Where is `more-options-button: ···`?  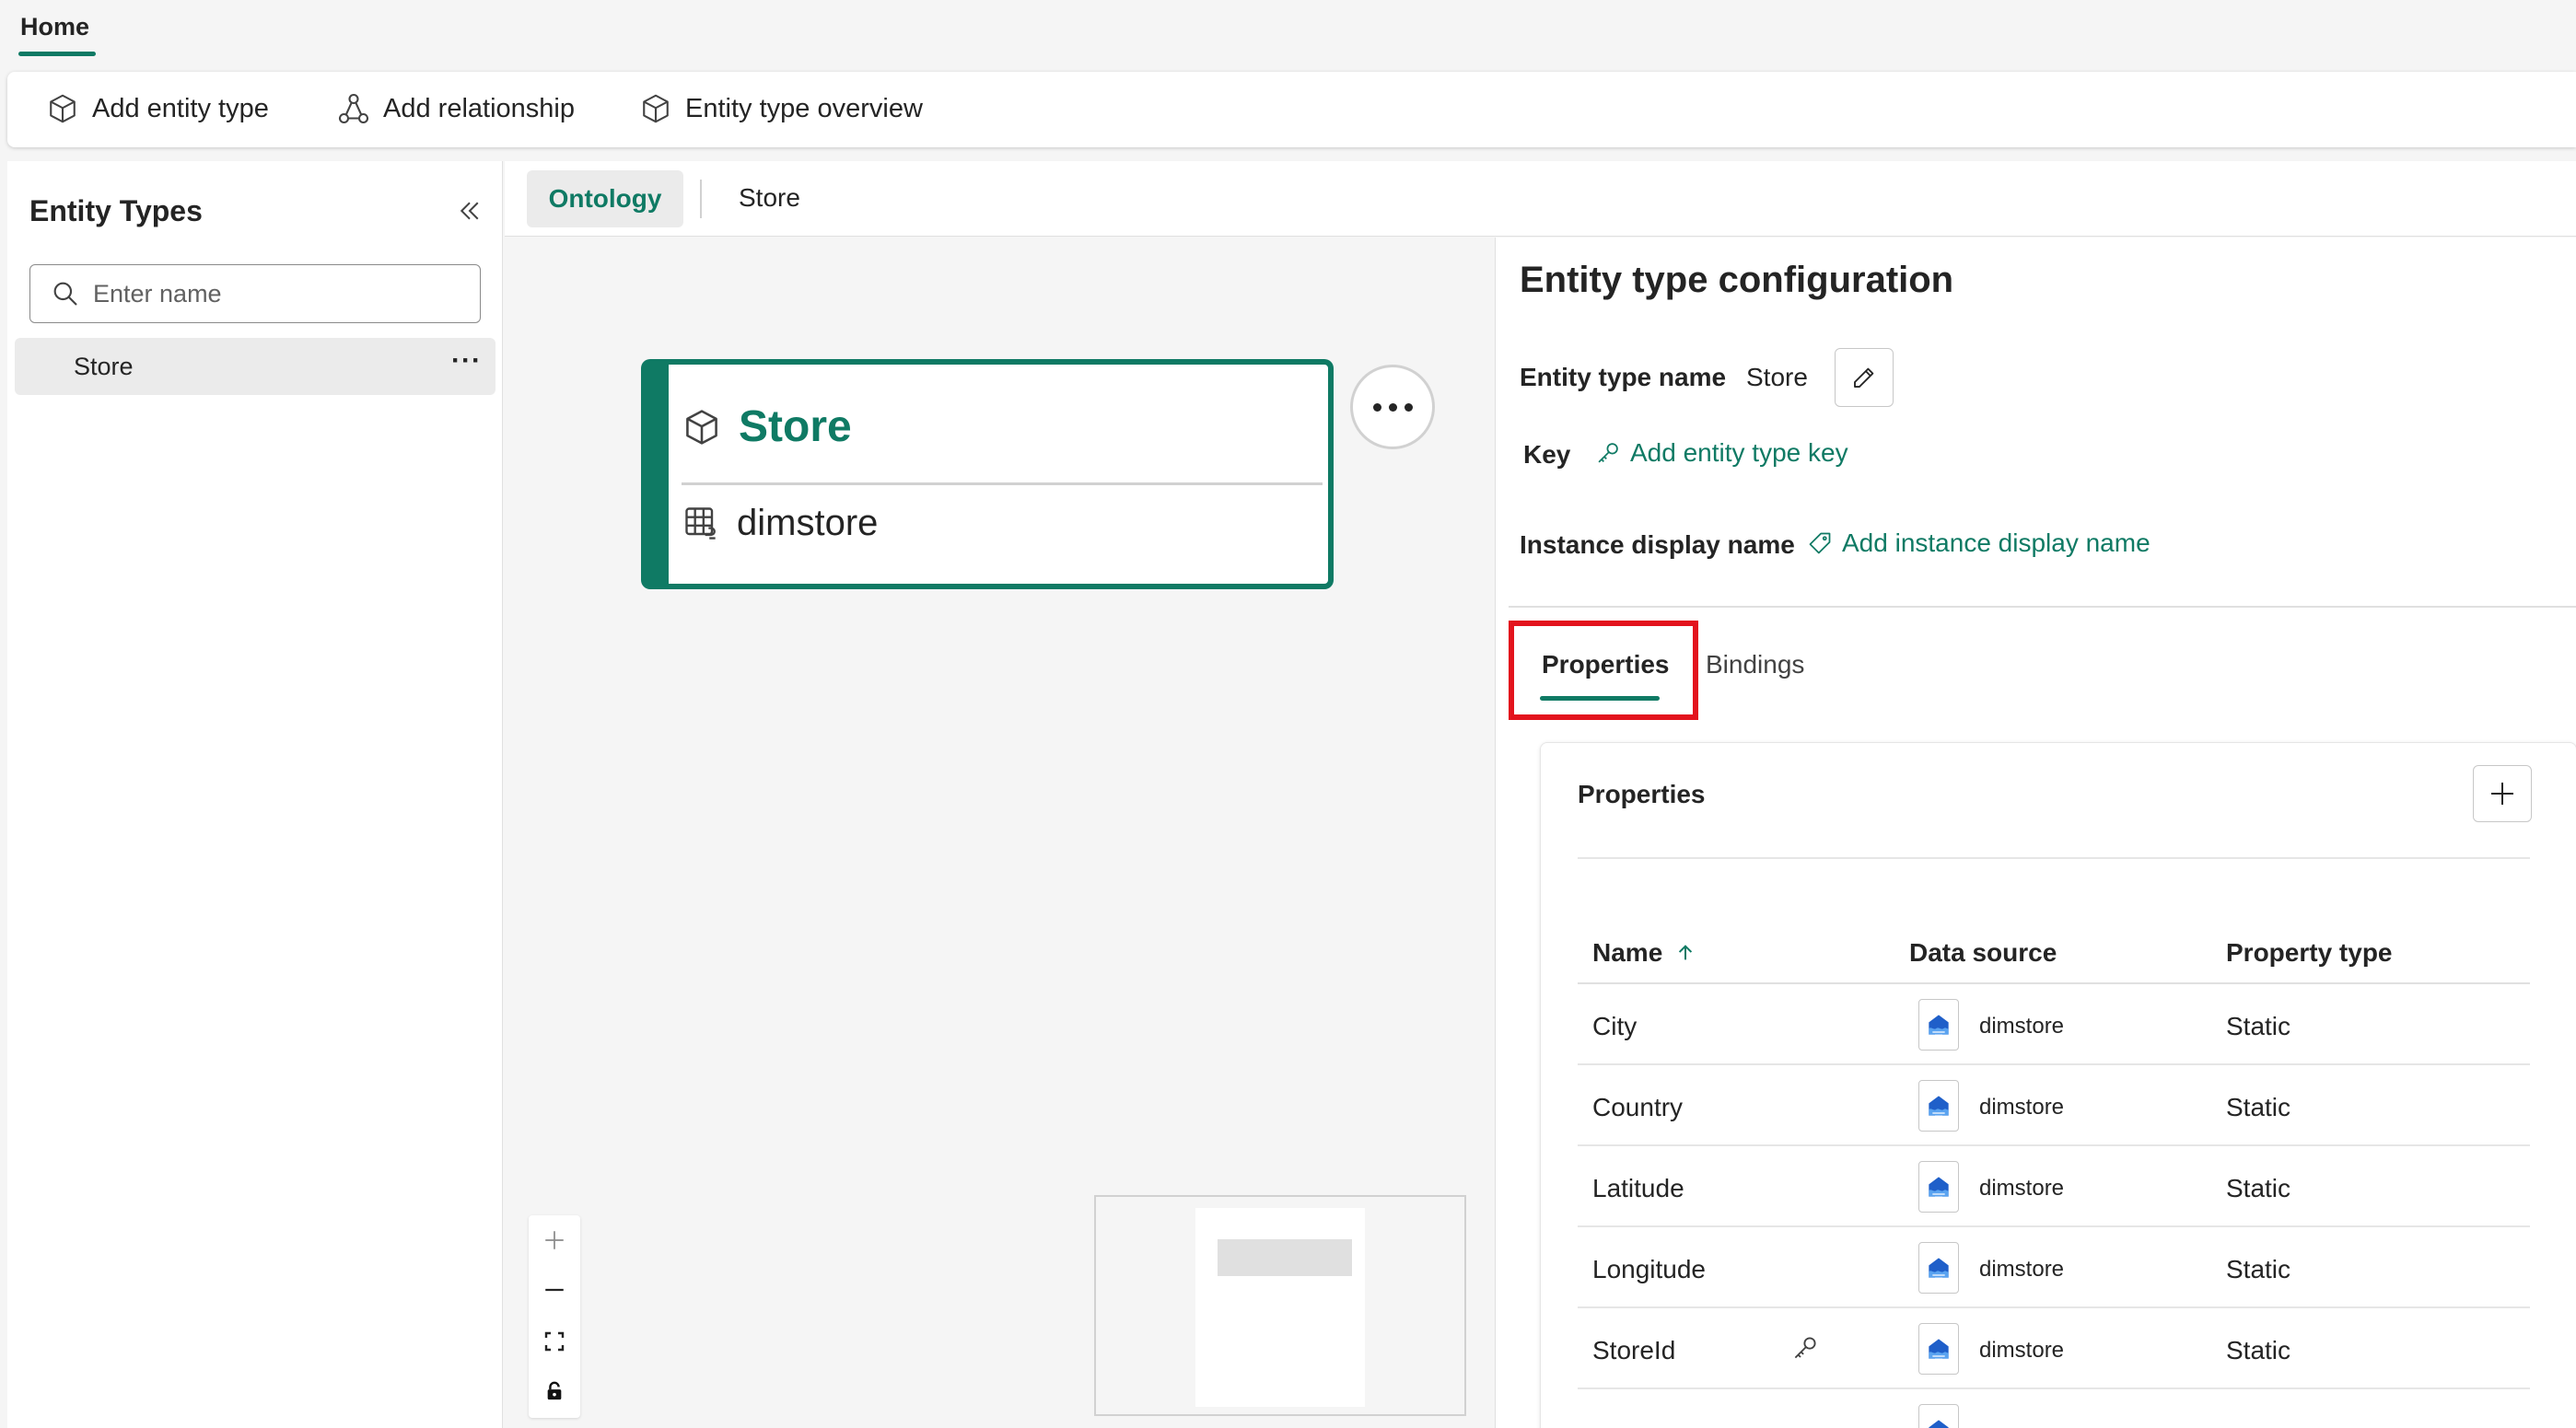
more-options-button: ··· is located at coordinates (467, 361).